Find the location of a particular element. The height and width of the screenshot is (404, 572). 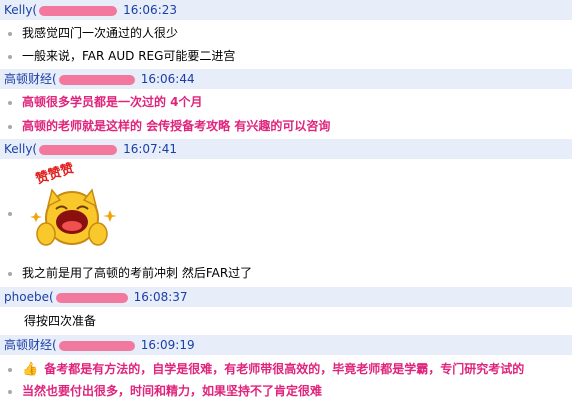

thumbs-up-icon: 👍 is located at coordinates (30, 369).